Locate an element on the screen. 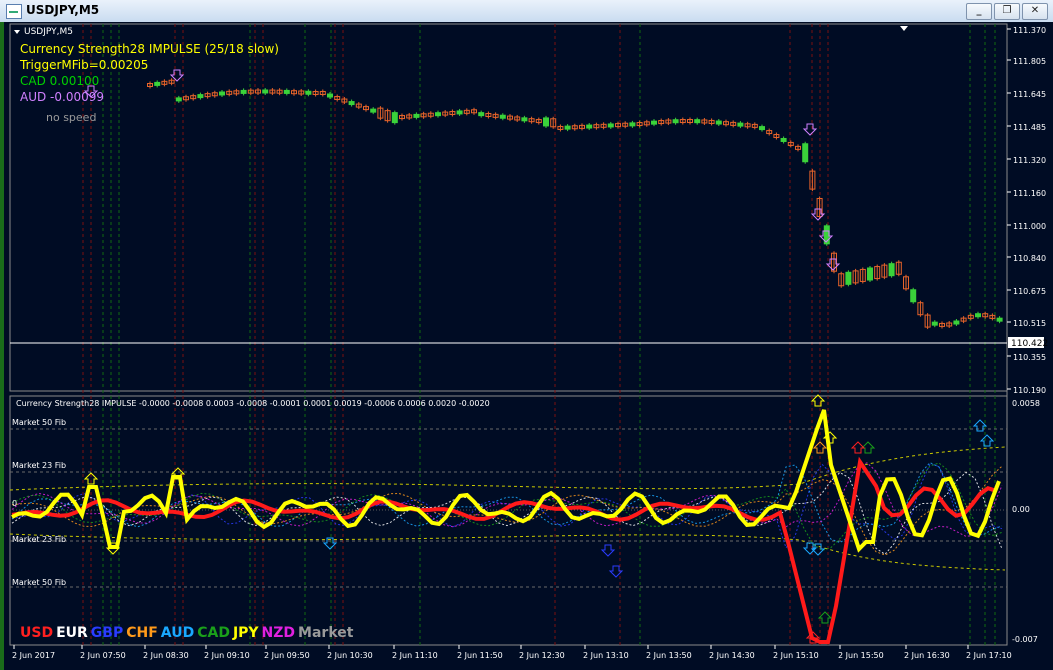 The image size is (1053, 670). price-tick-label: 110.675 is located at coordinates (1029, 291).